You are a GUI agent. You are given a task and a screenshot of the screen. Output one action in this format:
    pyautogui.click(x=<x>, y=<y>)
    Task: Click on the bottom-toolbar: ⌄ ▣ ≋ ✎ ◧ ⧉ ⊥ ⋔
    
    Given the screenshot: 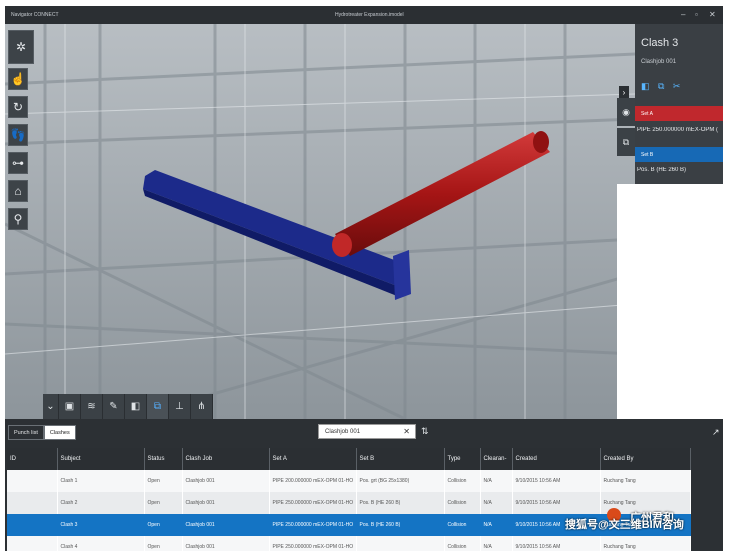 What is the action you would take?
    pyautogui.click(x=128, y=406)
    